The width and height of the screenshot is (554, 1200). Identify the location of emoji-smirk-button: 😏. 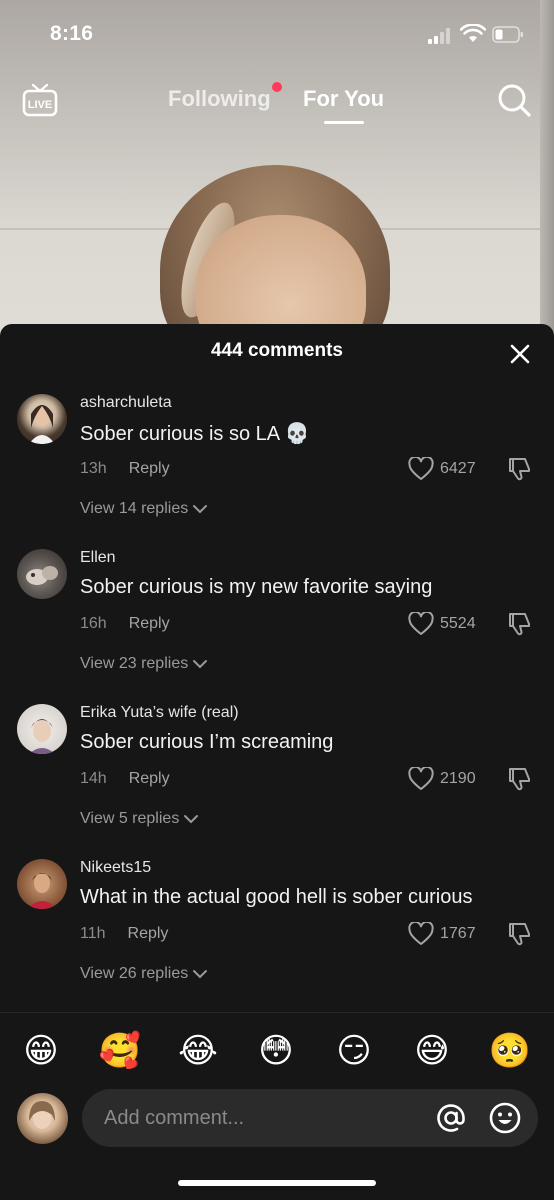
(354, 1051).